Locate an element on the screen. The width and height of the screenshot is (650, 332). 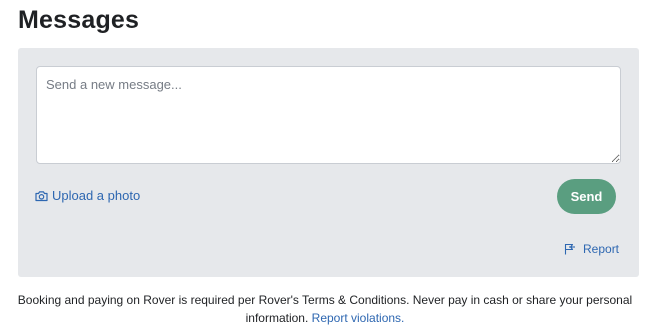
report-violations-link: Report violations. is located at coordinates (358, 318).